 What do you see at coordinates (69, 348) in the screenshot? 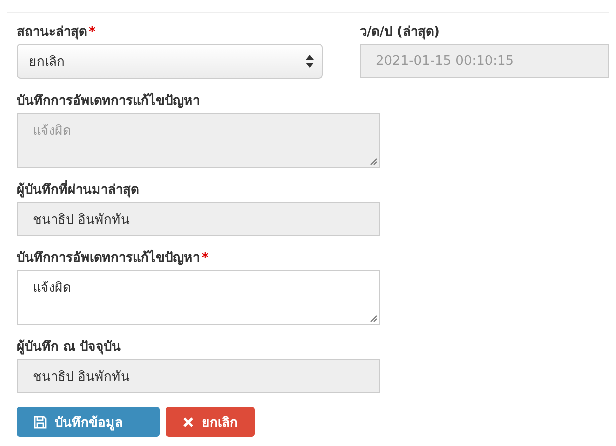
I see `field-label: ผู้บันทึก ณ ปัจจุบัน` at bounding box center [69, 348].